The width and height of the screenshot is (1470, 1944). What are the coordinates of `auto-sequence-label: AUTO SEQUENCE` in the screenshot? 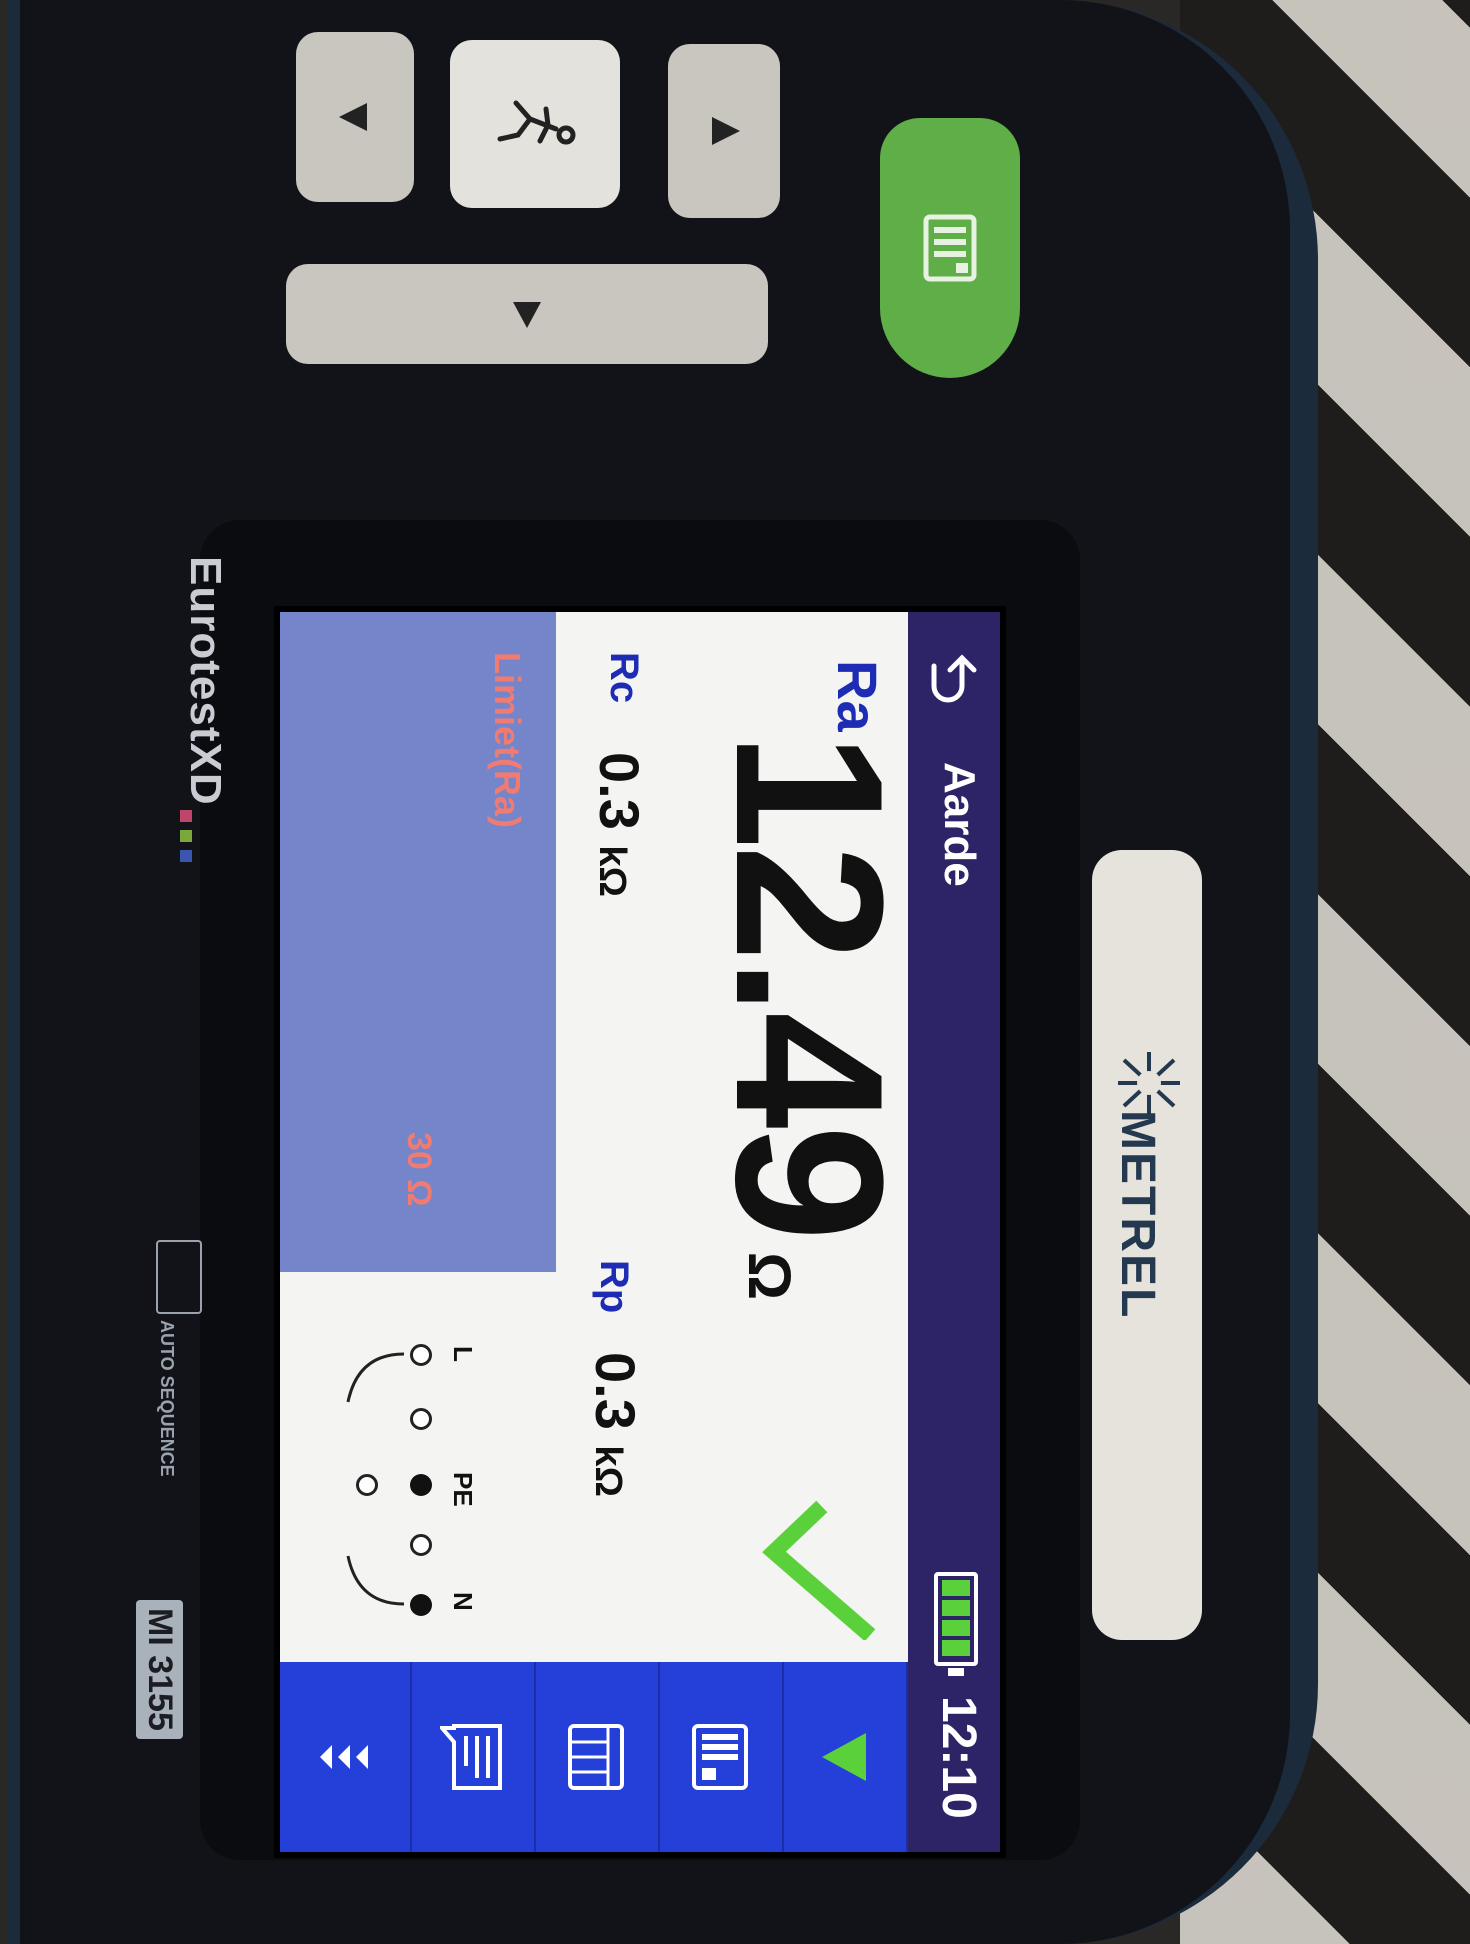 It's located at (167, 1398).